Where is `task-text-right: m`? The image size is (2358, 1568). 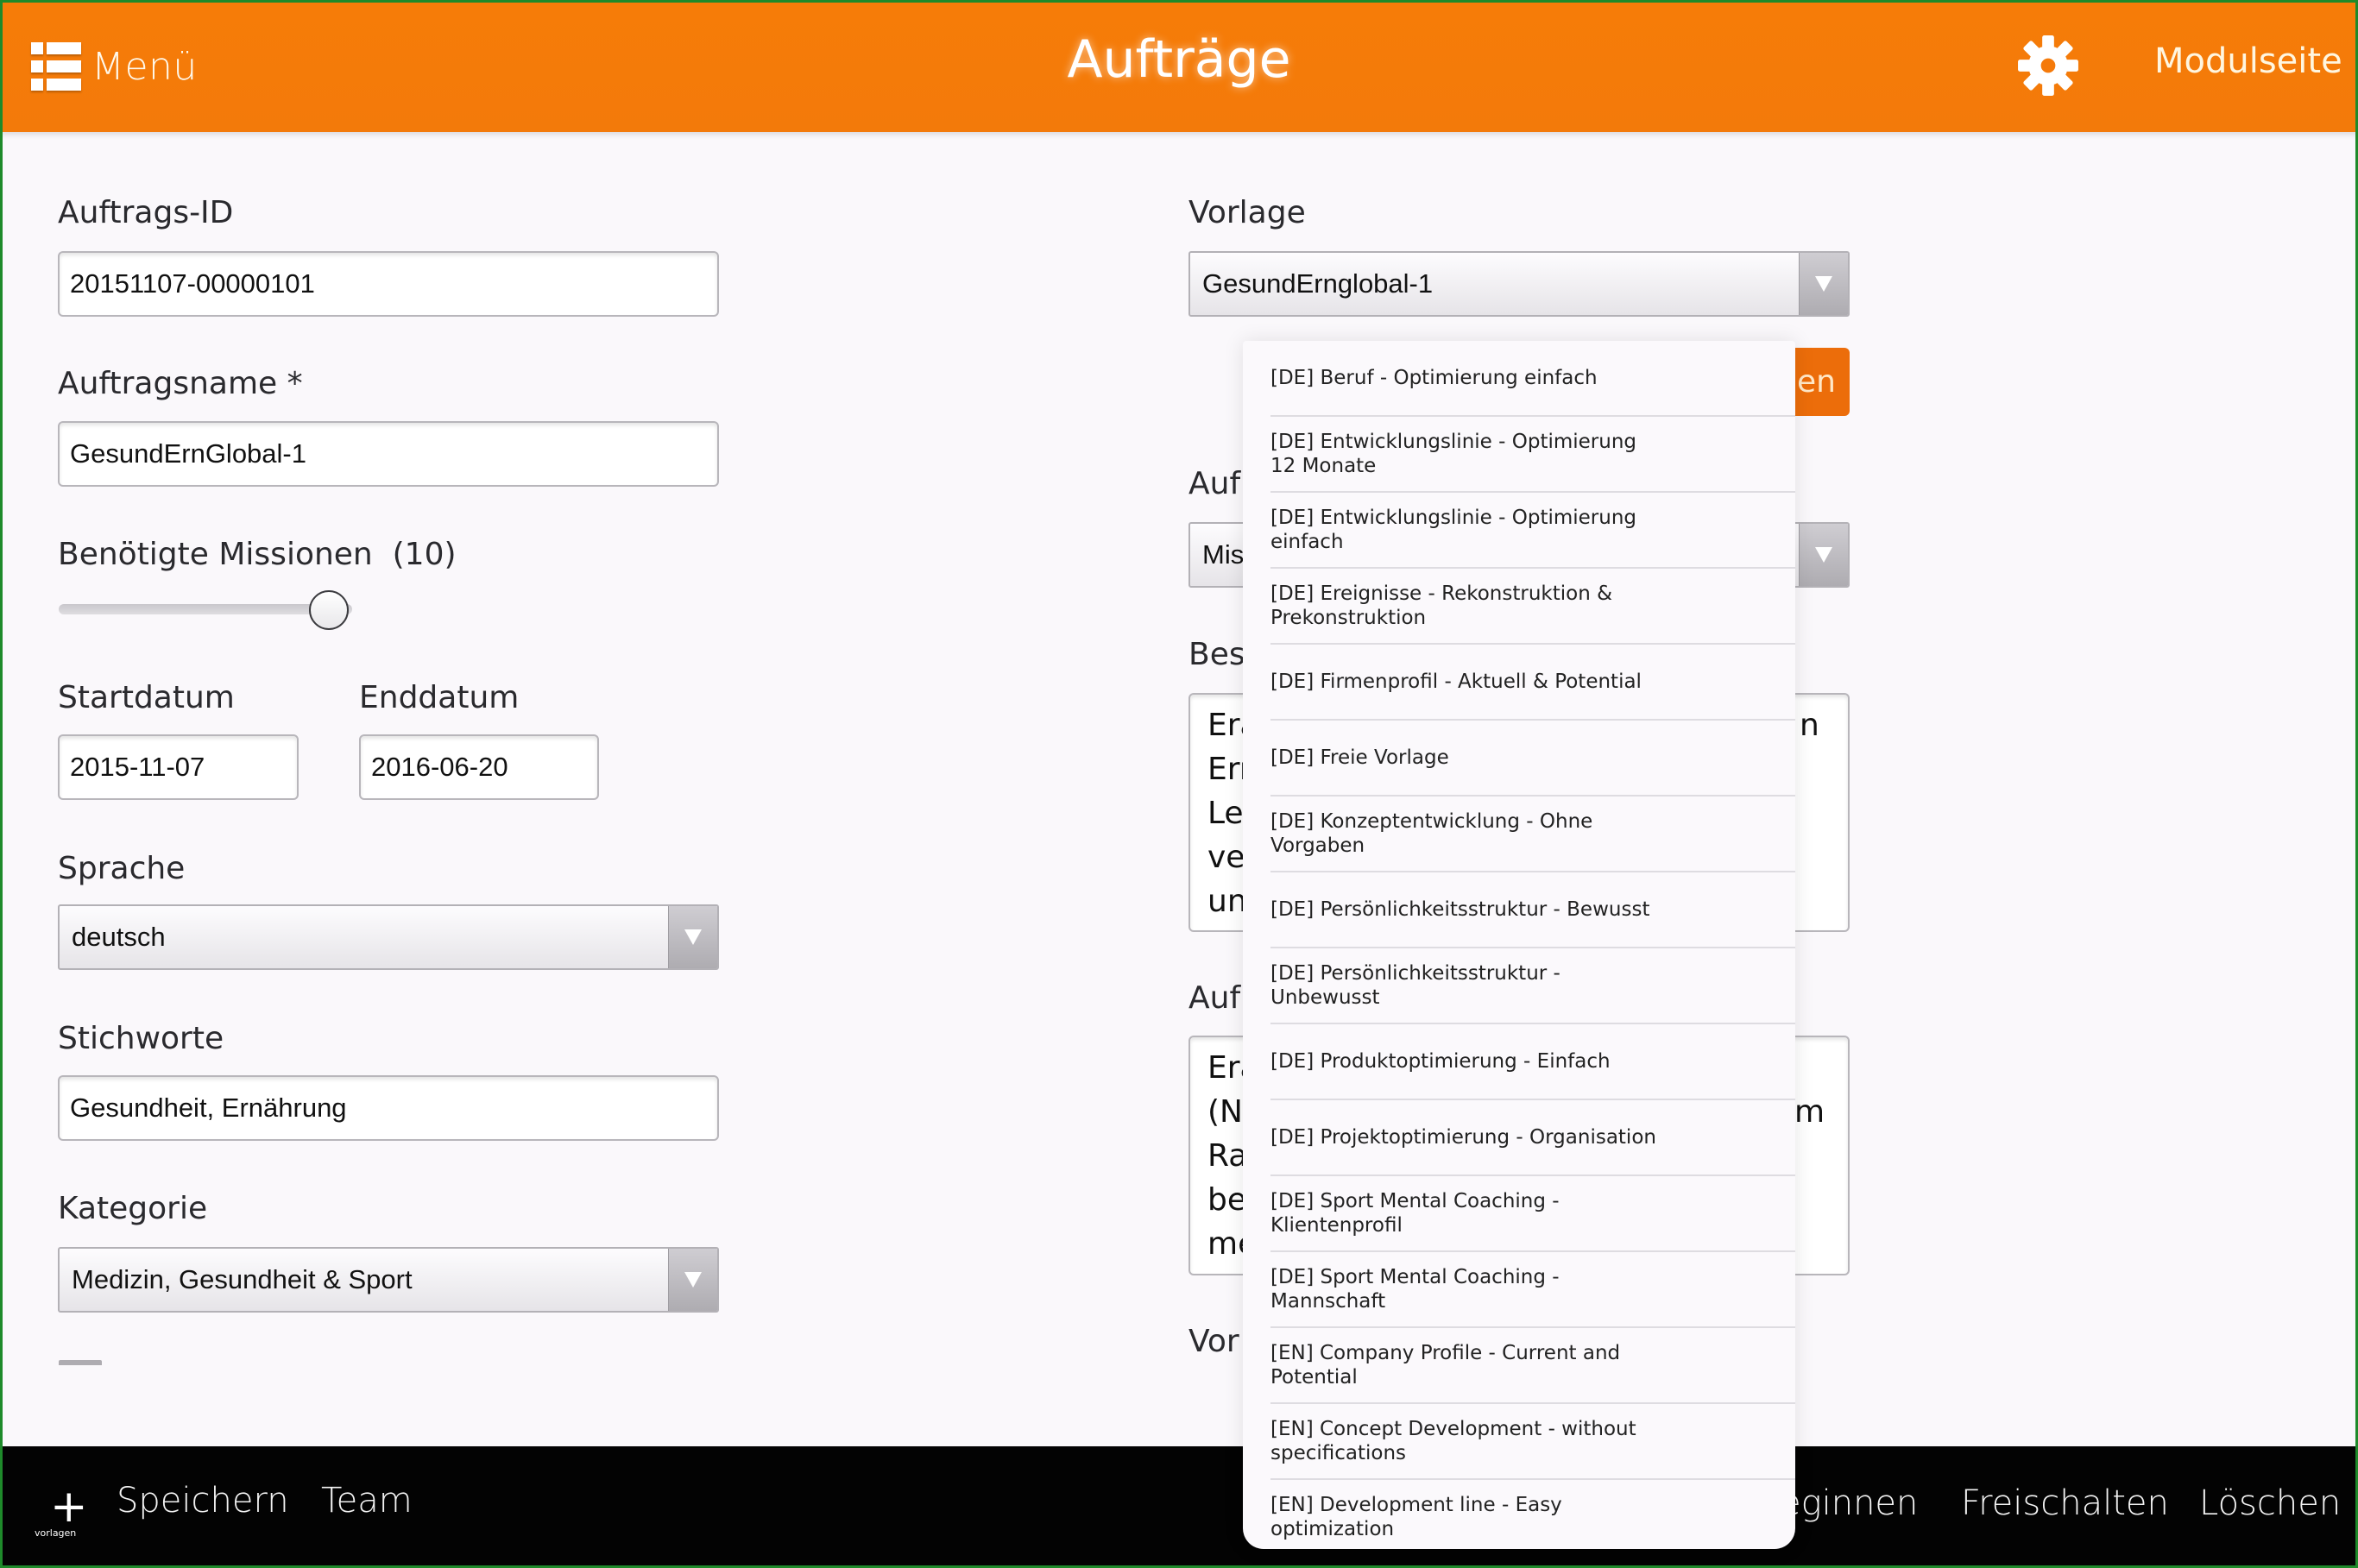
task-text-right: m is located at coordinates (1810, 1112).